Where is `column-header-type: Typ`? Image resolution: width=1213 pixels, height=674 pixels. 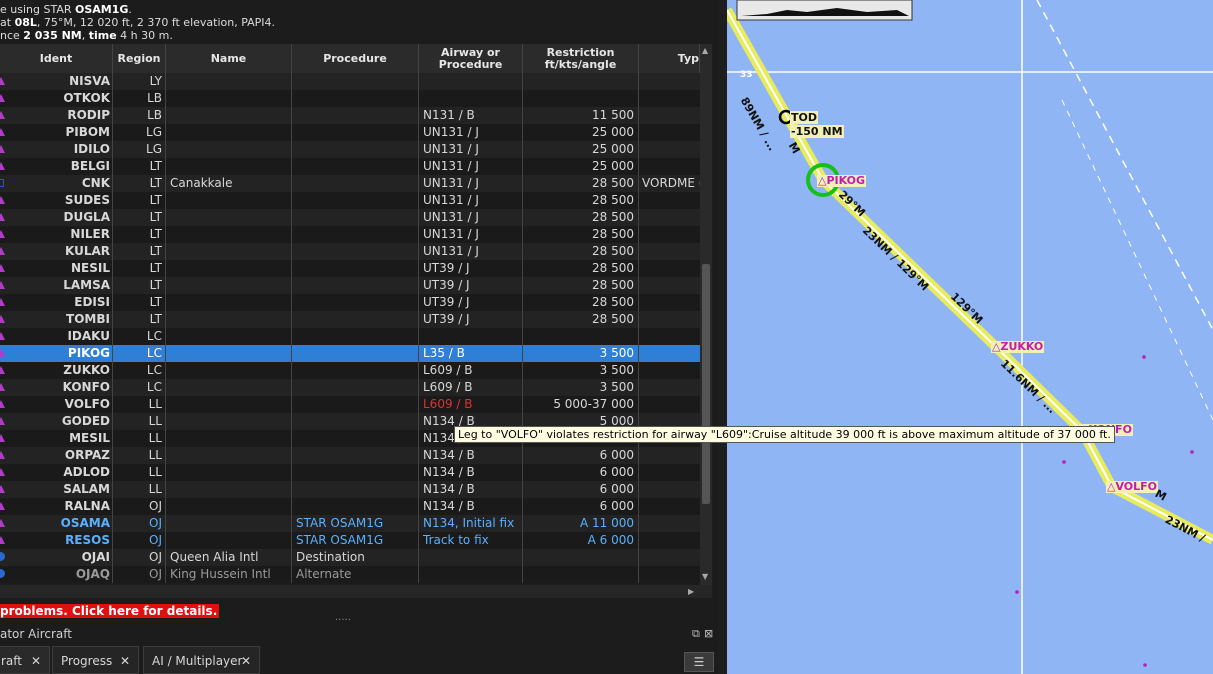
column-header-type: Typ is located at coordinates (669, 58).